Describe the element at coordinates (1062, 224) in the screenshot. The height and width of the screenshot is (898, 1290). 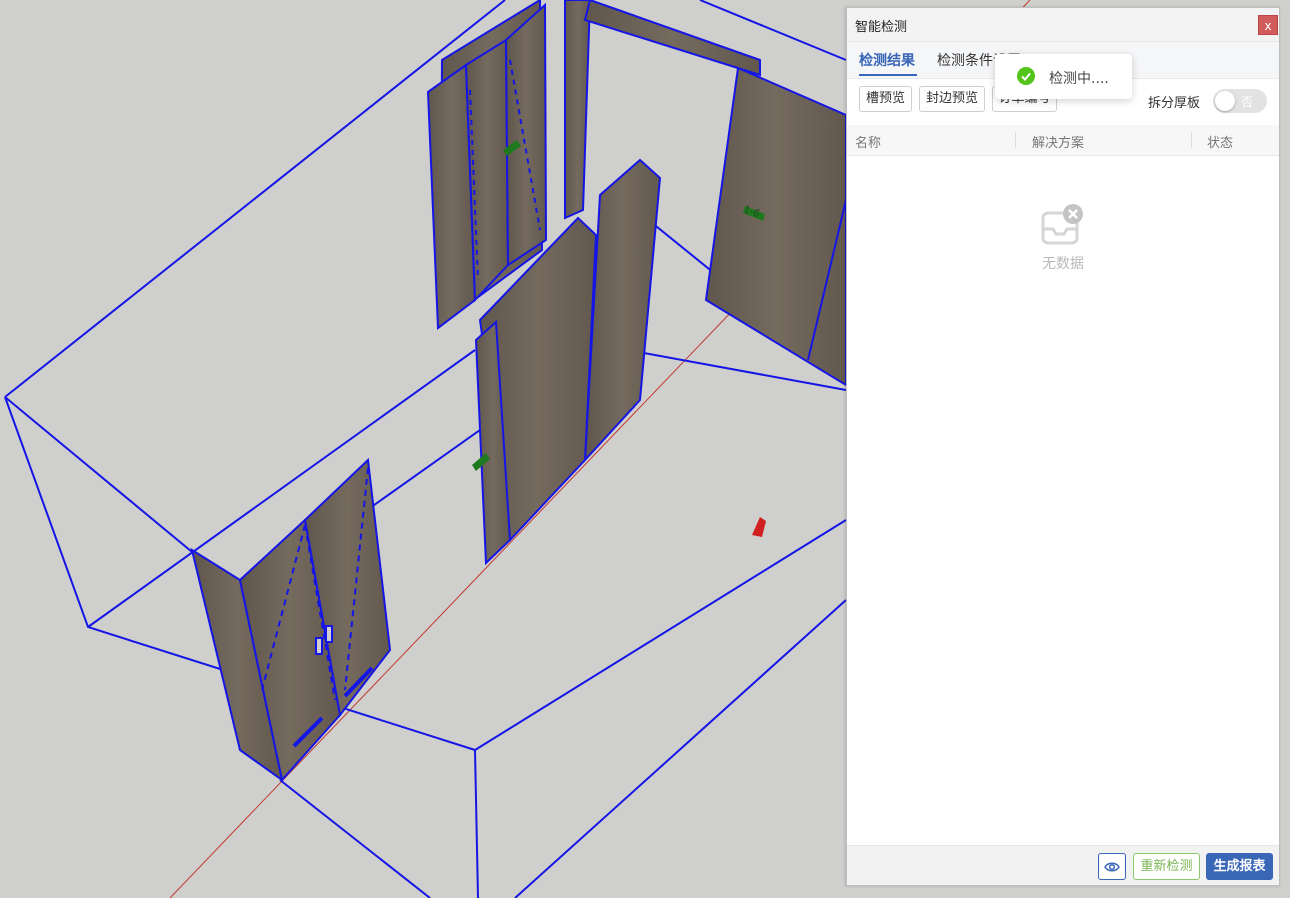
I see `empty-inbox-icon` at that location.